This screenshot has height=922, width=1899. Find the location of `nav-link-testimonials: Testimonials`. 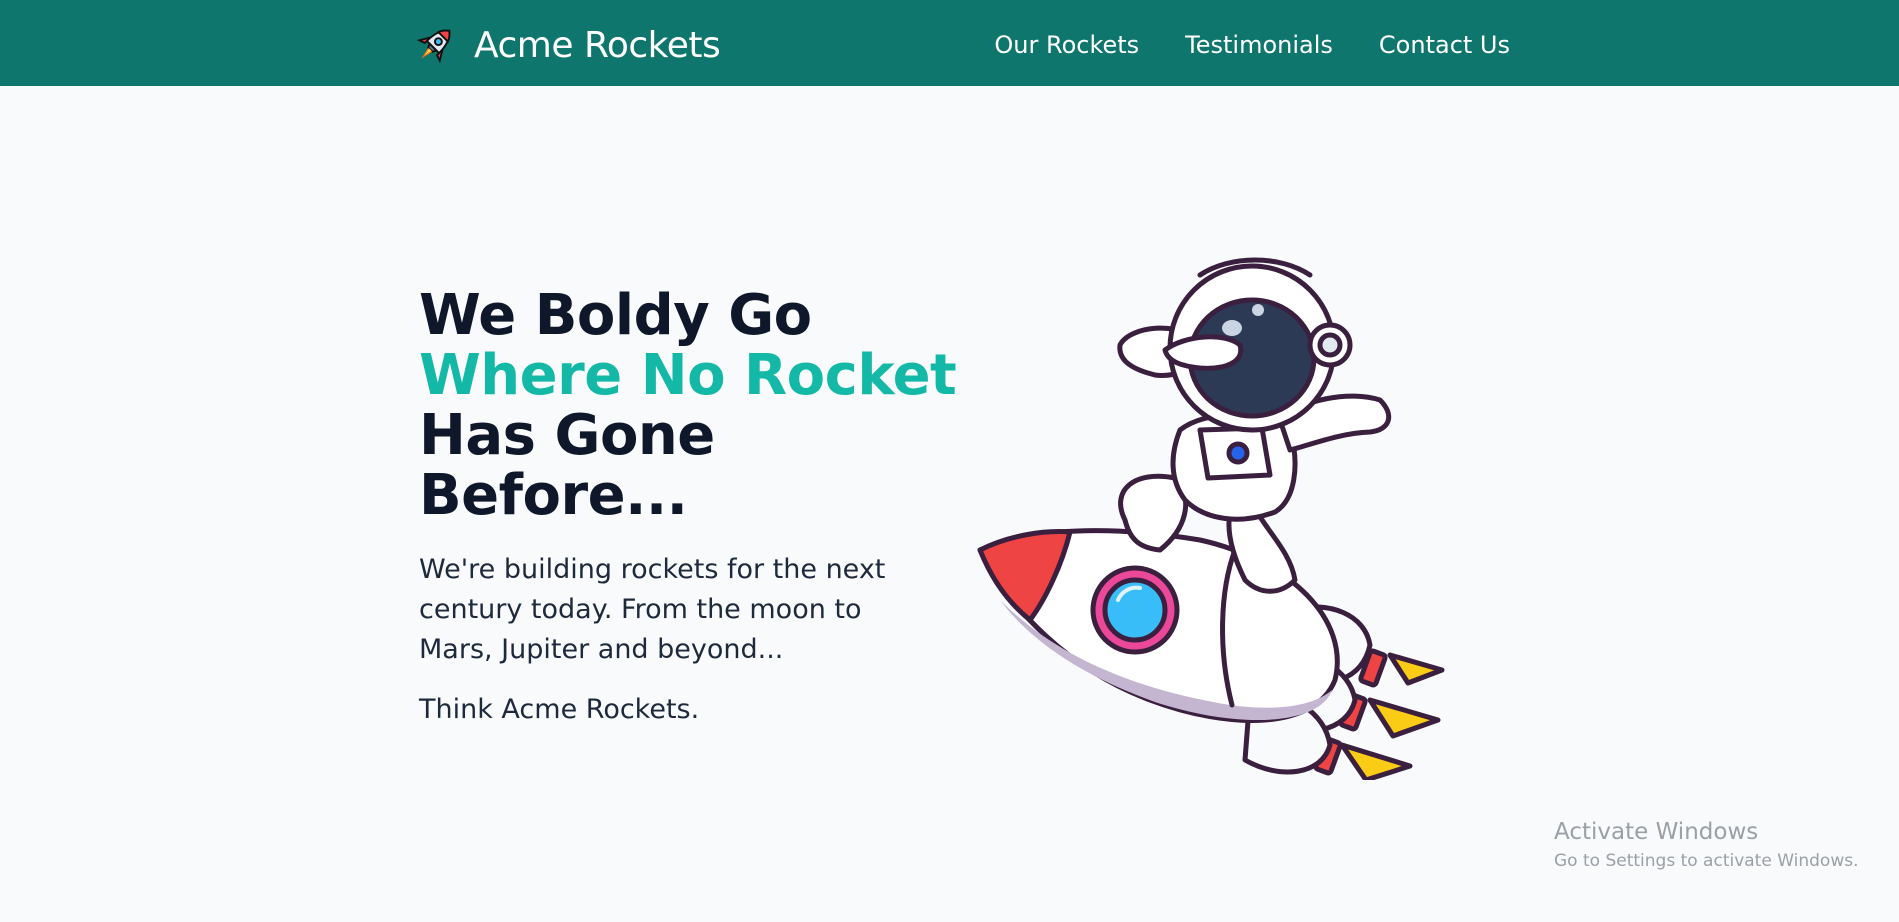

nav-link-testimonials: Testimonials is located at coordinates (1259, 45).